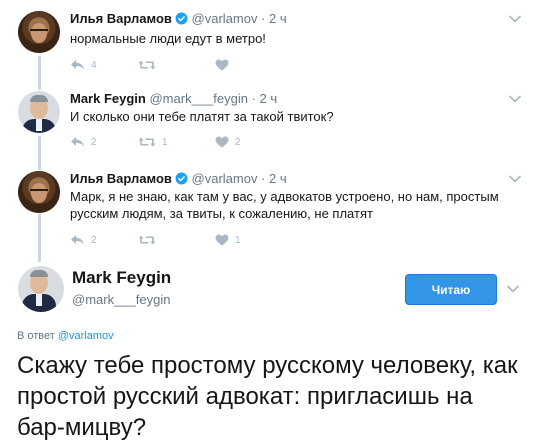  Describe the element at coordinates (108, 98) in the screenshot. I see `author-name: Mark Feygin` at that location.